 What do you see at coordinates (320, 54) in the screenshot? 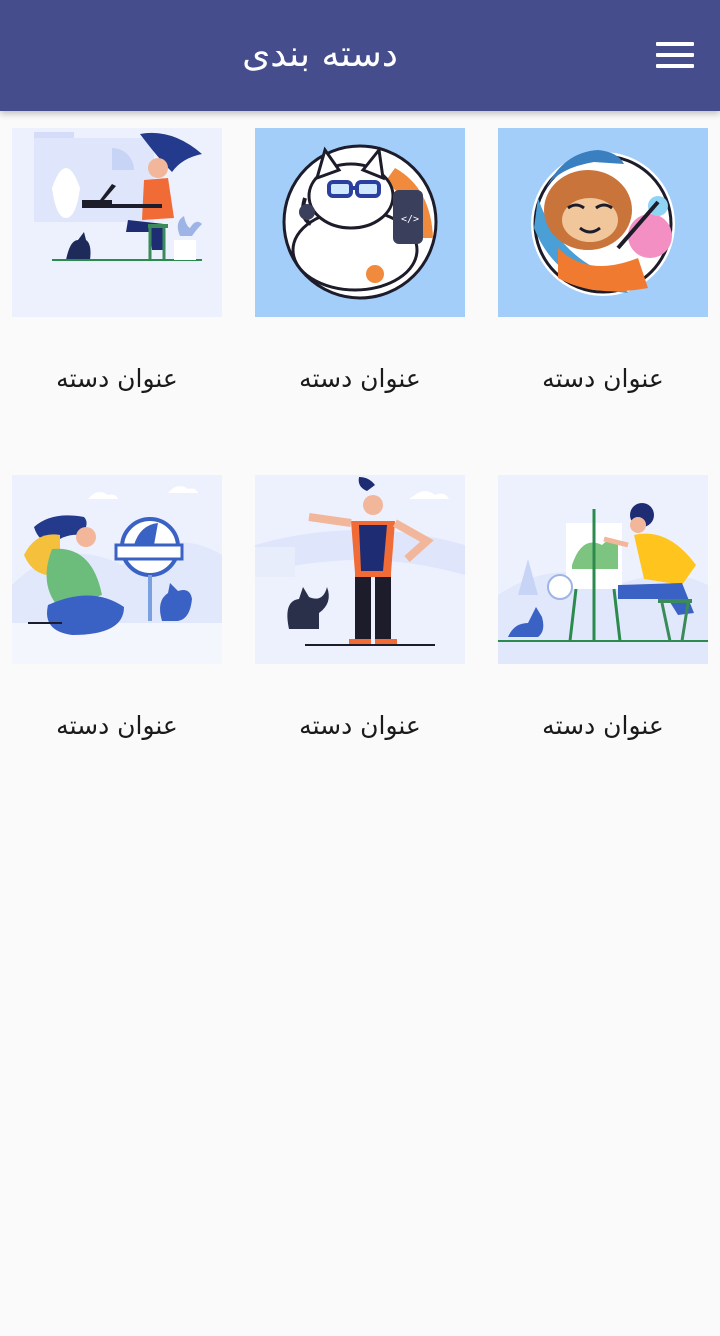
I see `page-title: دسته بندی` at bounding box center [320, 54].